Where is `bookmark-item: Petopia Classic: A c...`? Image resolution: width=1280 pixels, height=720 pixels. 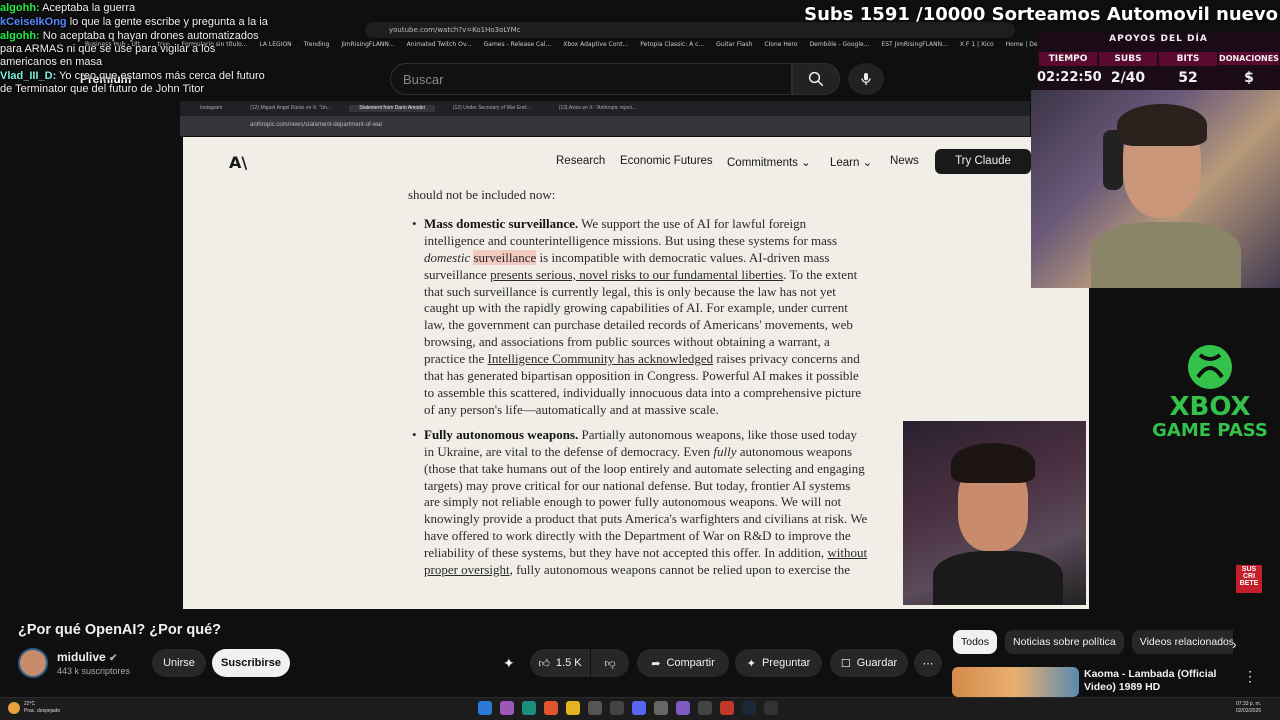 bookmark-item: Petopia Classic: A c... is located at coordinates (672, 47).